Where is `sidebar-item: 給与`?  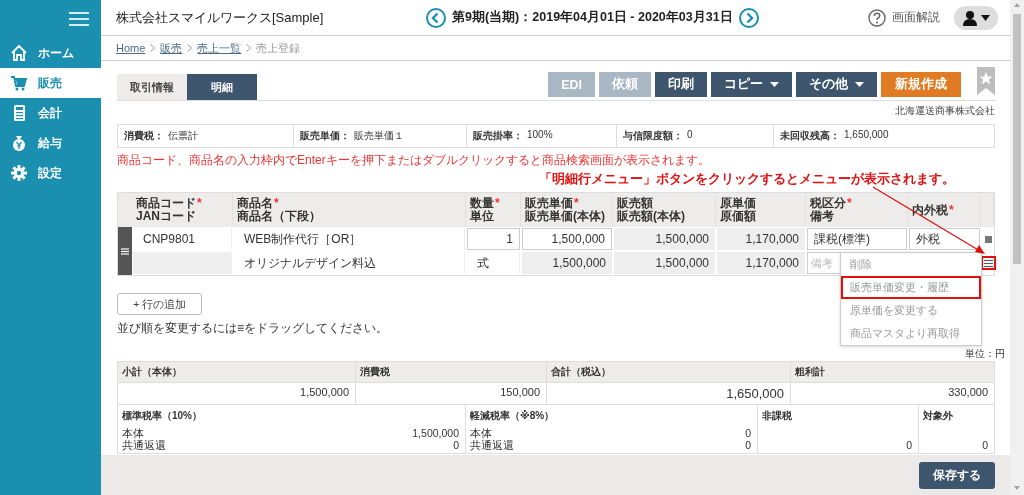 sidebar-item: 給与 is located at coordinates (50, 143).